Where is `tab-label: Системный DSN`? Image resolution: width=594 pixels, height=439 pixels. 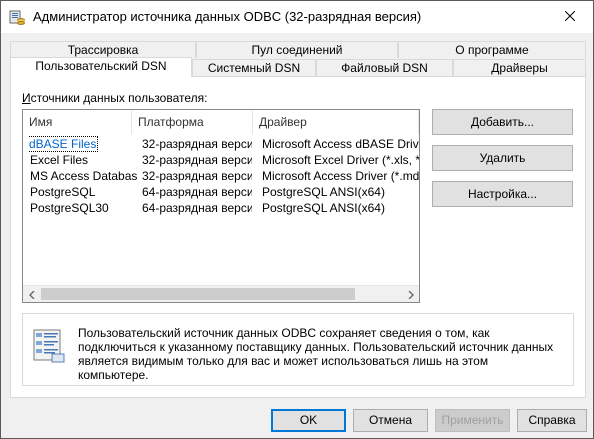 tab-label: Системный DSN is located at coordinates (254, 68).